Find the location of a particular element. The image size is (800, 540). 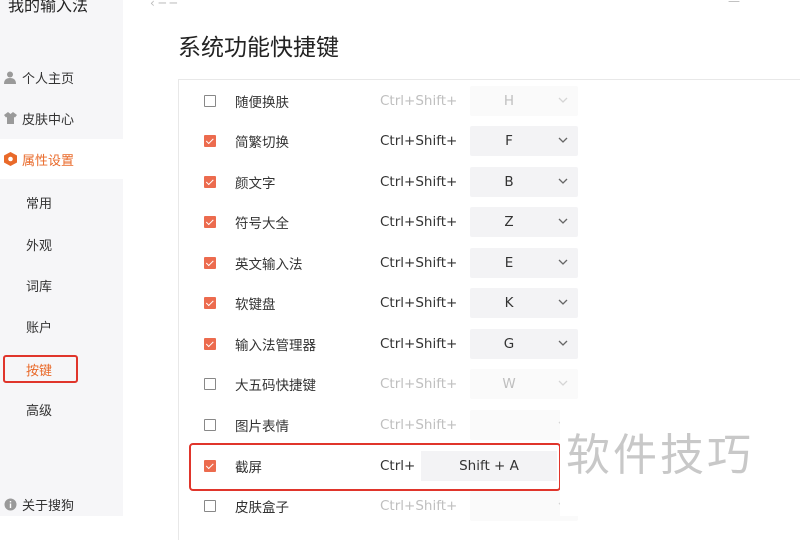

nav-label: 属性设置 is located at coordinates (48, 161).